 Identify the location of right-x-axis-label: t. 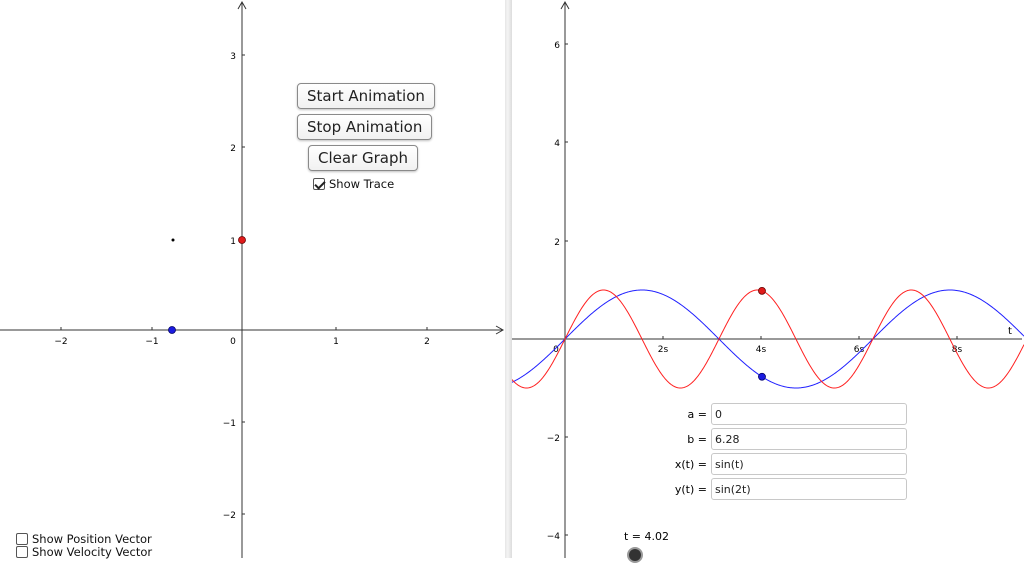
(1010, 331).